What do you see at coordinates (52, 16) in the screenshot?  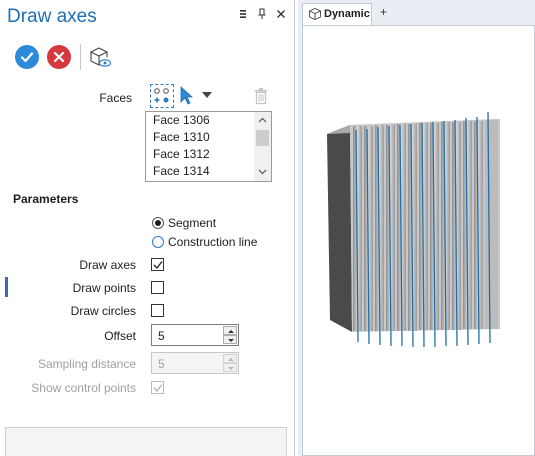 I see `panel-title: Draw axes` at bounding box center [52, 16].